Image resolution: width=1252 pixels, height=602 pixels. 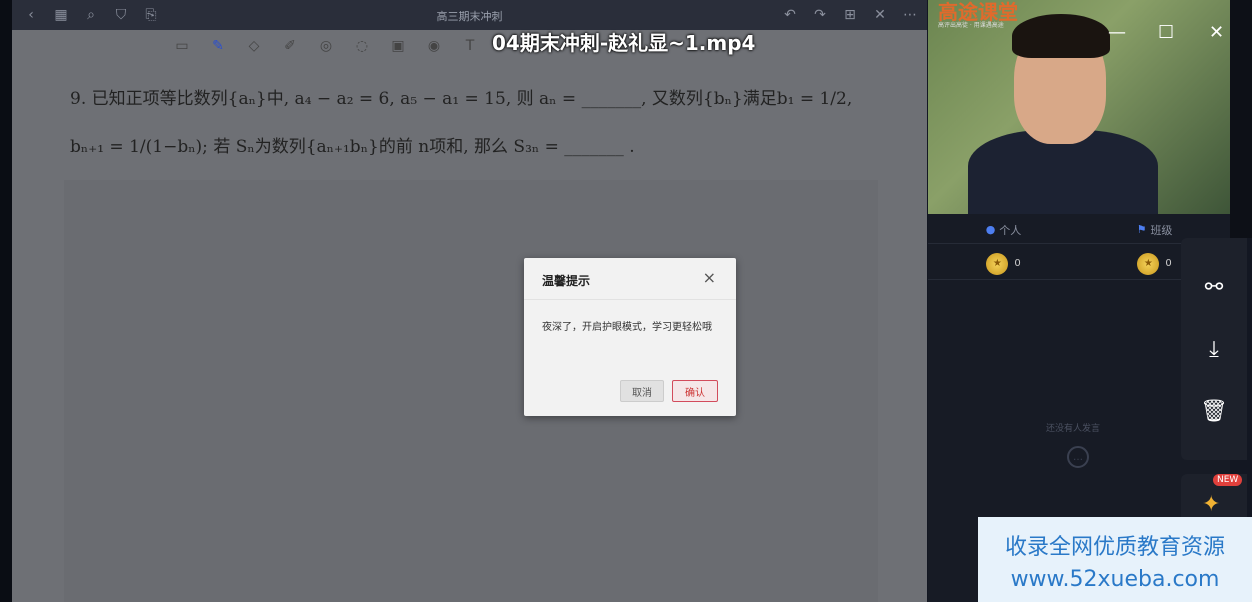 What do you see at coordinates (31, 15) in the screenshot?
I see `back-icon: ‹` at bounding box center [31, 15].